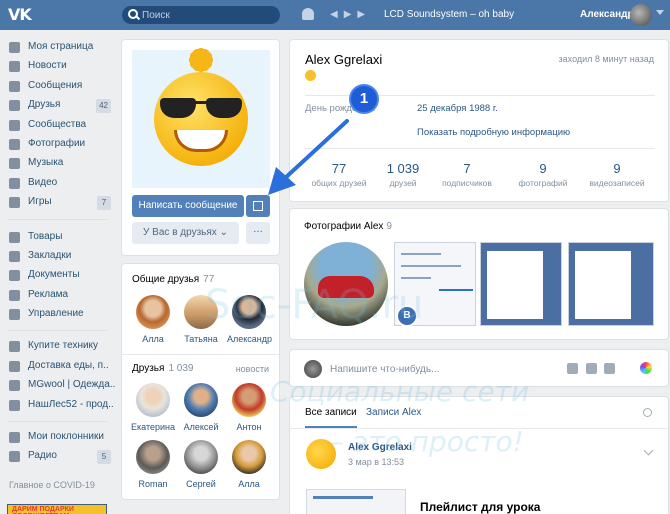 The width and height of the screenshot is (670, 514). Describe the element at coordinates (181, 368) in the screenshot. I see `friends-count: 1 039` at that location.